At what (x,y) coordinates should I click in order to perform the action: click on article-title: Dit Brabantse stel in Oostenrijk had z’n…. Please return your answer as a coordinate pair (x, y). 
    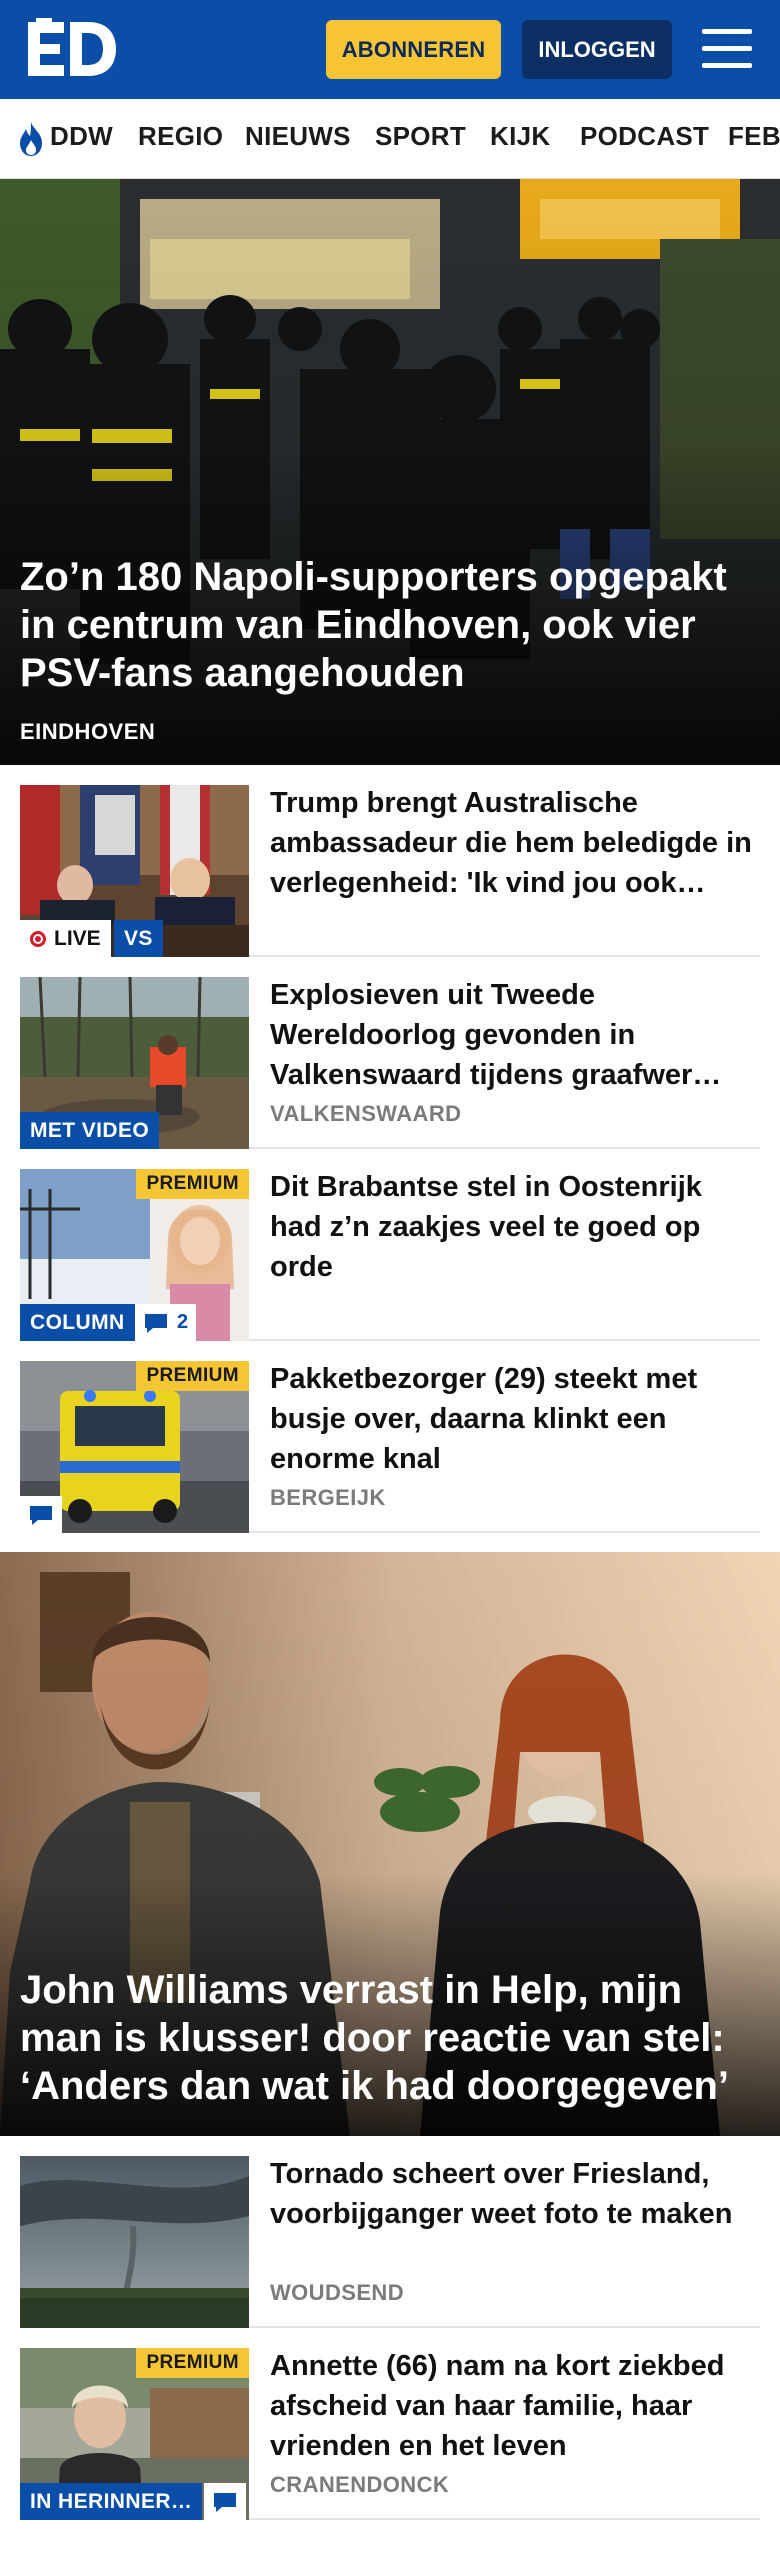
    Looking at the image, I should click on (515, 1227).